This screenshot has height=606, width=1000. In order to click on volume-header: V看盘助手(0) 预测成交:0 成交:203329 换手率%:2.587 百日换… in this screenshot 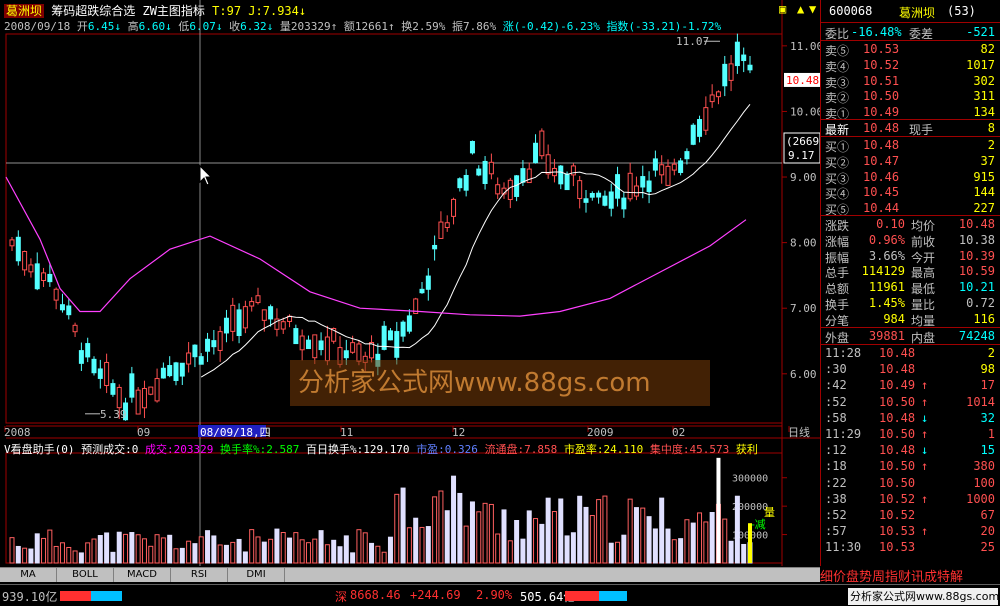, I will do `click(381, 449)`.